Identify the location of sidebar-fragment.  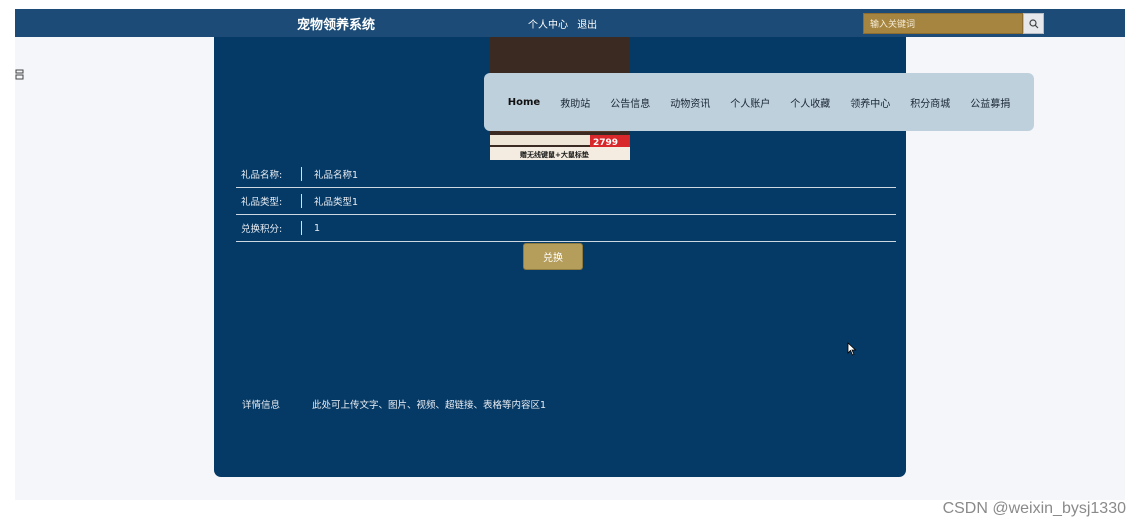
(20, 76).